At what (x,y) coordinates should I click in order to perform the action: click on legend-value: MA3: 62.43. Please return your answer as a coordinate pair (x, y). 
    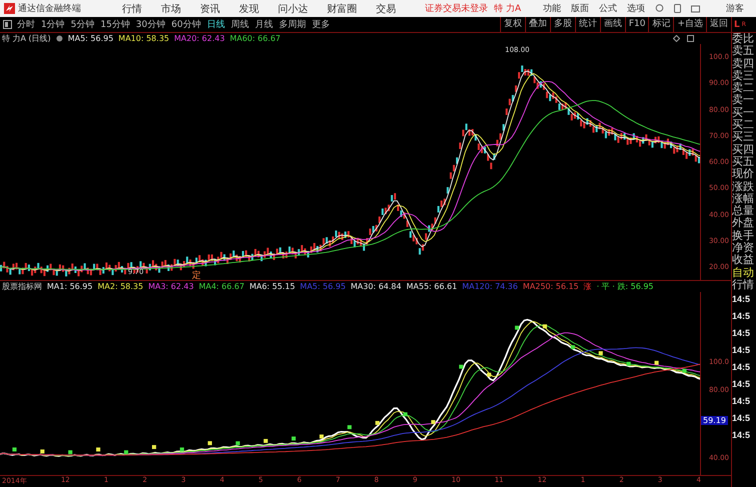
    Looking at the image, I should click on (171, 287).